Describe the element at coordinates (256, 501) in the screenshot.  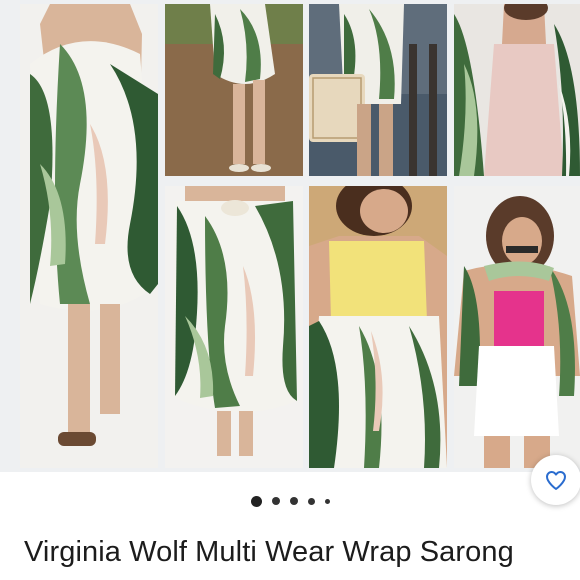
I see `carousel-dot-active` at that location.